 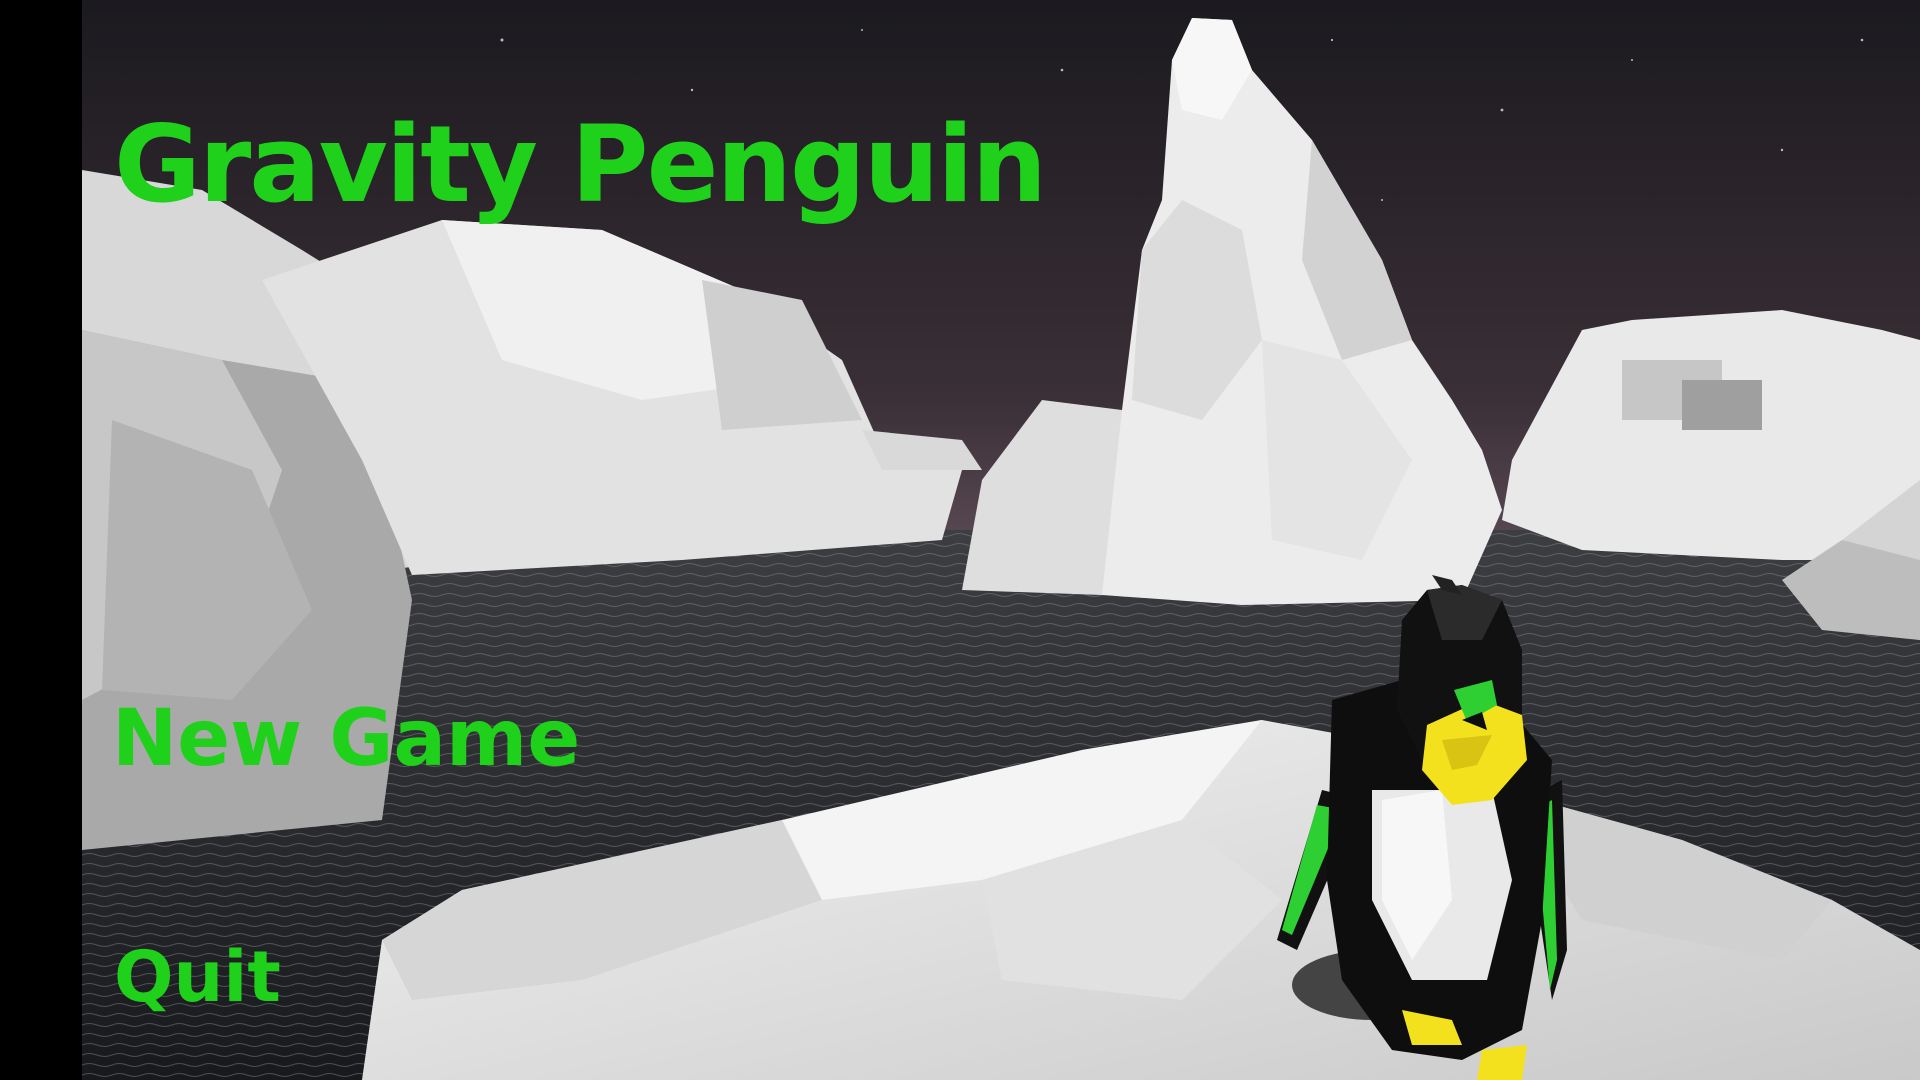 What do you see at coordinates (197, 977) in the screenshot?
I see `quit-button: Quit` at bounding box center [197, 977].